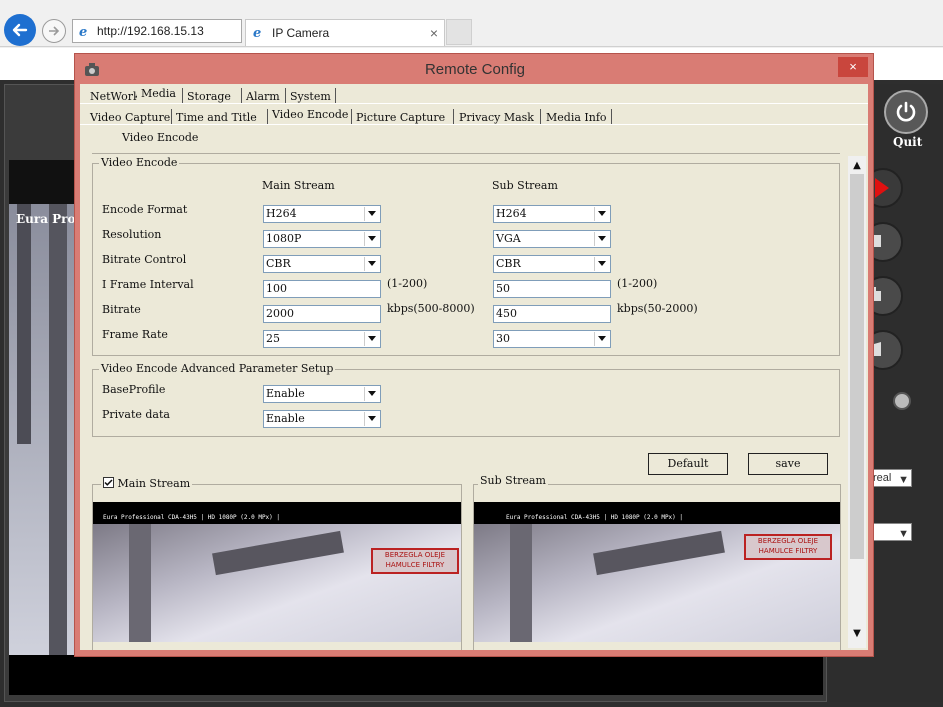 The height and width of the screenshot is (707, 943). Describe the element at coordinates (903, 480) in the screenshot. I see `chevron-down-icon: ▼` at that location.